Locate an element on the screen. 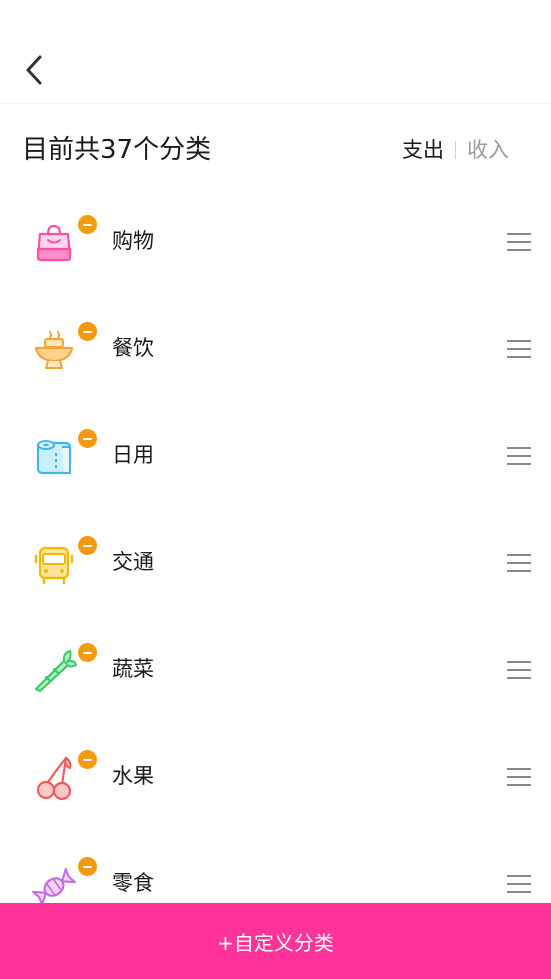 The height and width of the screenshot is (979, 551). bus-icon is located at coordinates (54, 564).